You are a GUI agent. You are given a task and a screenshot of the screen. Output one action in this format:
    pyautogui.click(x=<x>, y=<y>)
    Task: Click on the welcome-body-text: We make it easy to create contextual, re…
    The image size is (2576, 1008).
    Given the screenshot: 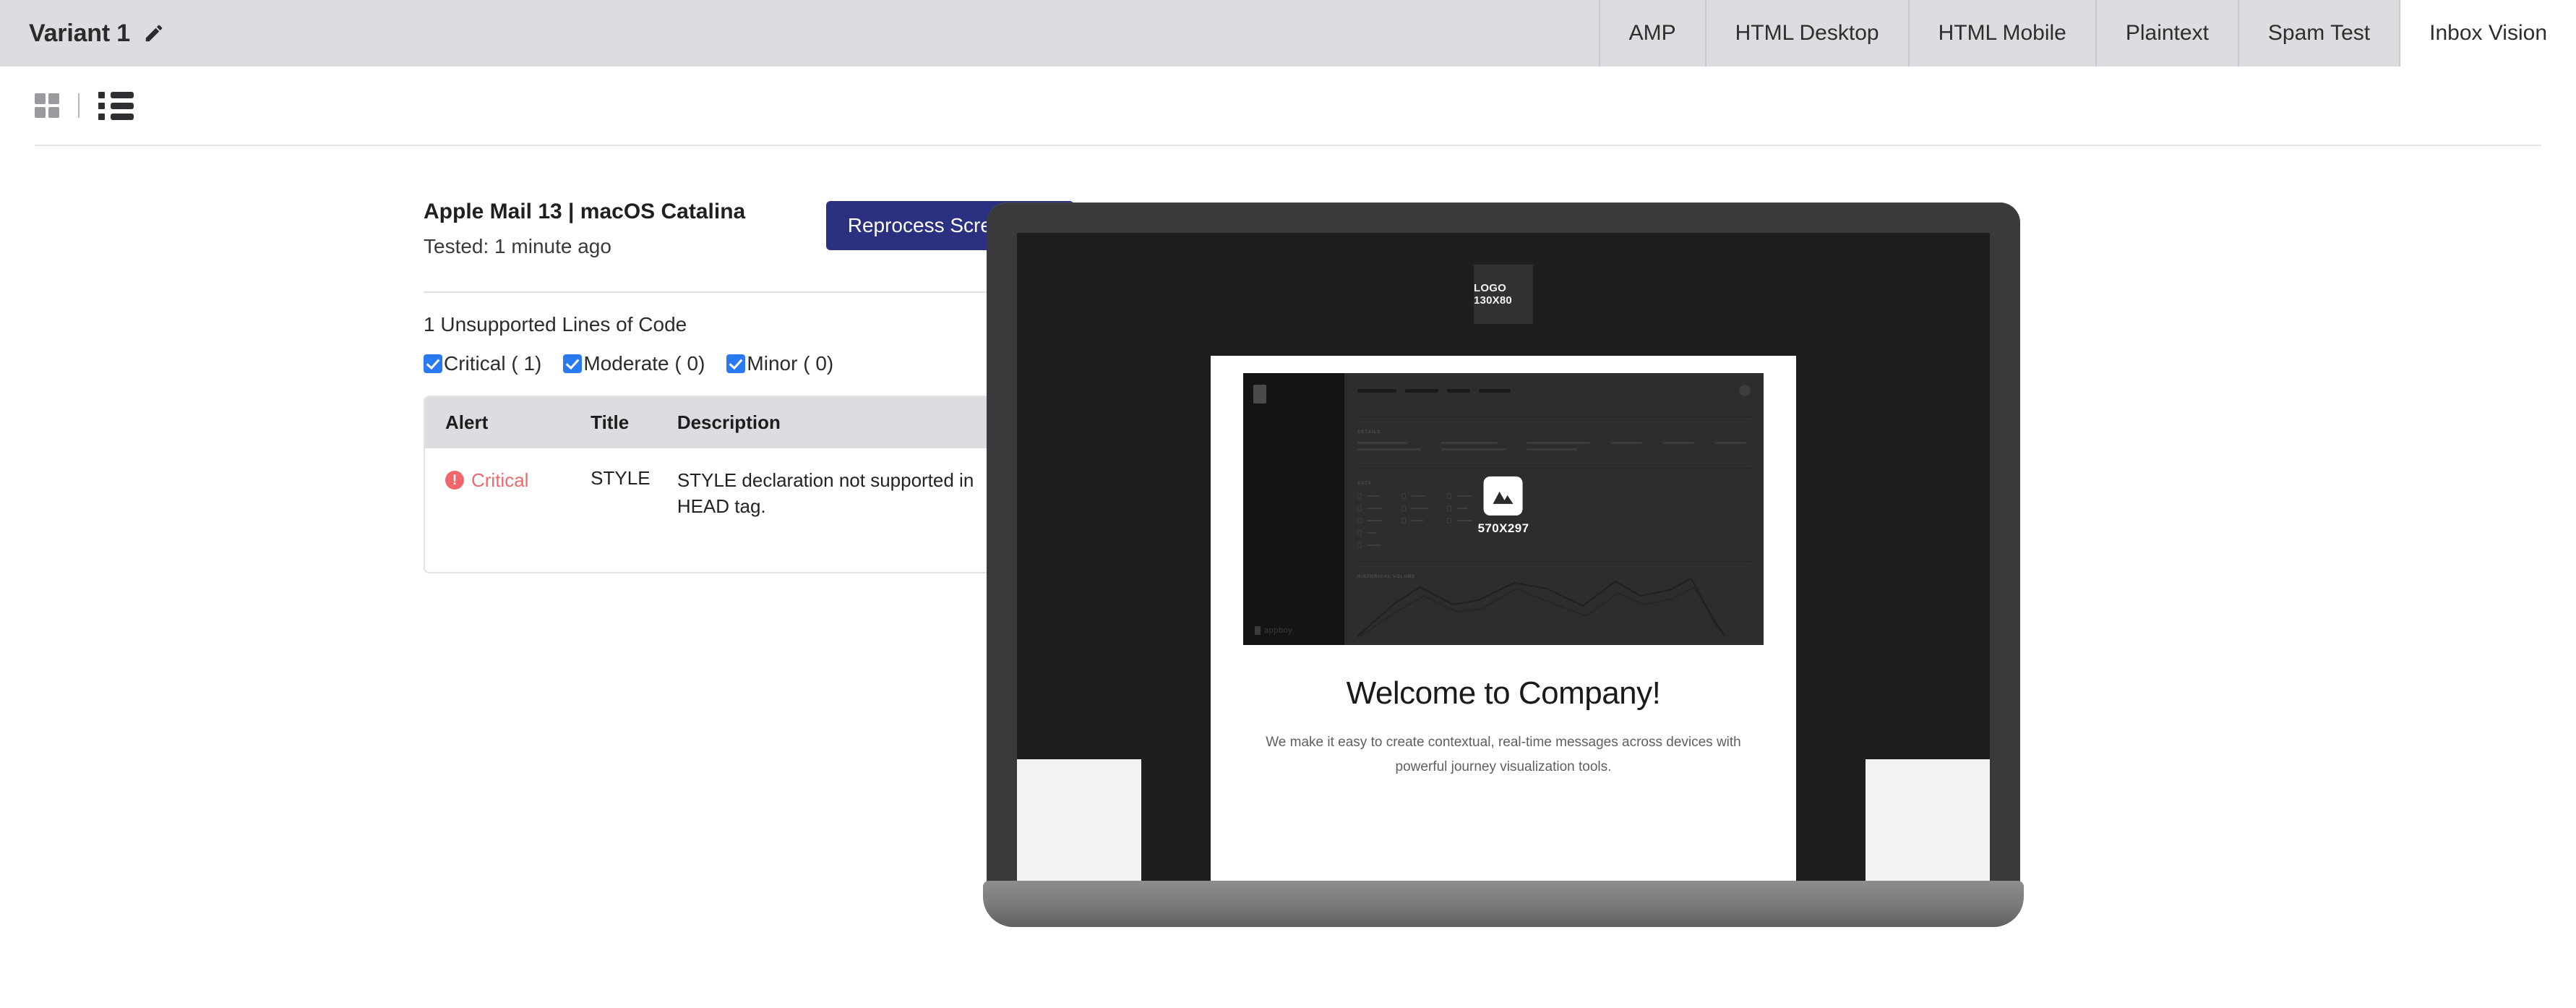 What is the action you would take?
    pyautogui.click(x=1503, y=754)
    